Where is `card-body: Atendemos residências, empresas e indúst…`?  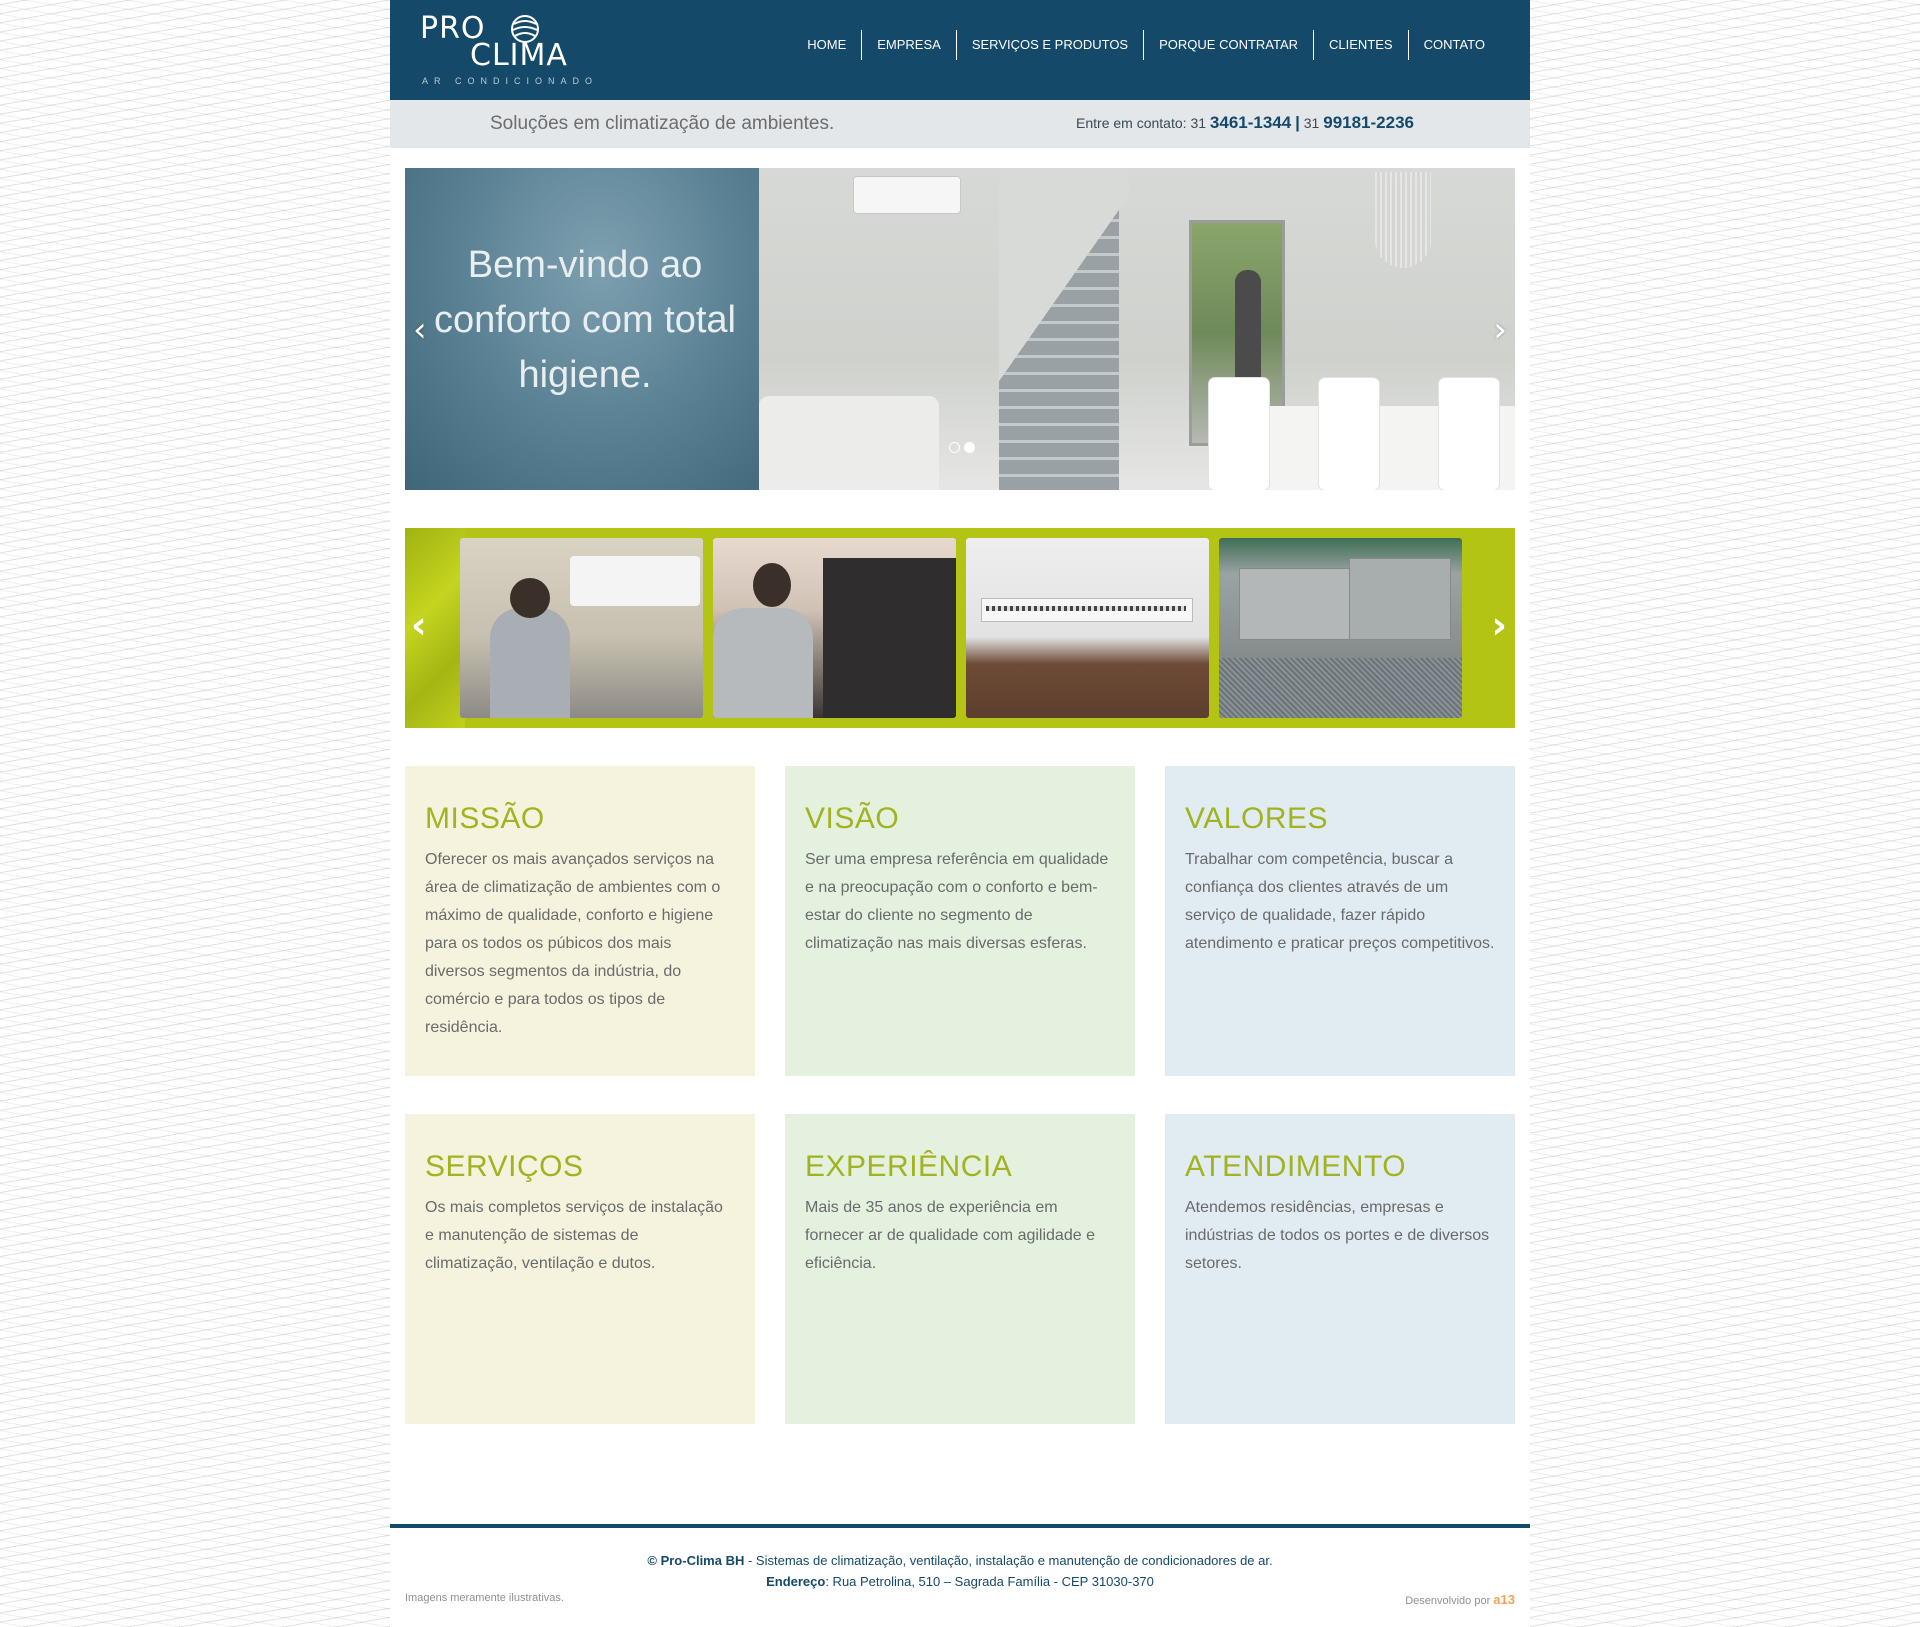 card-body: Atendemos residências, empresas e indúst… is located at coordinates (1337, 1235).